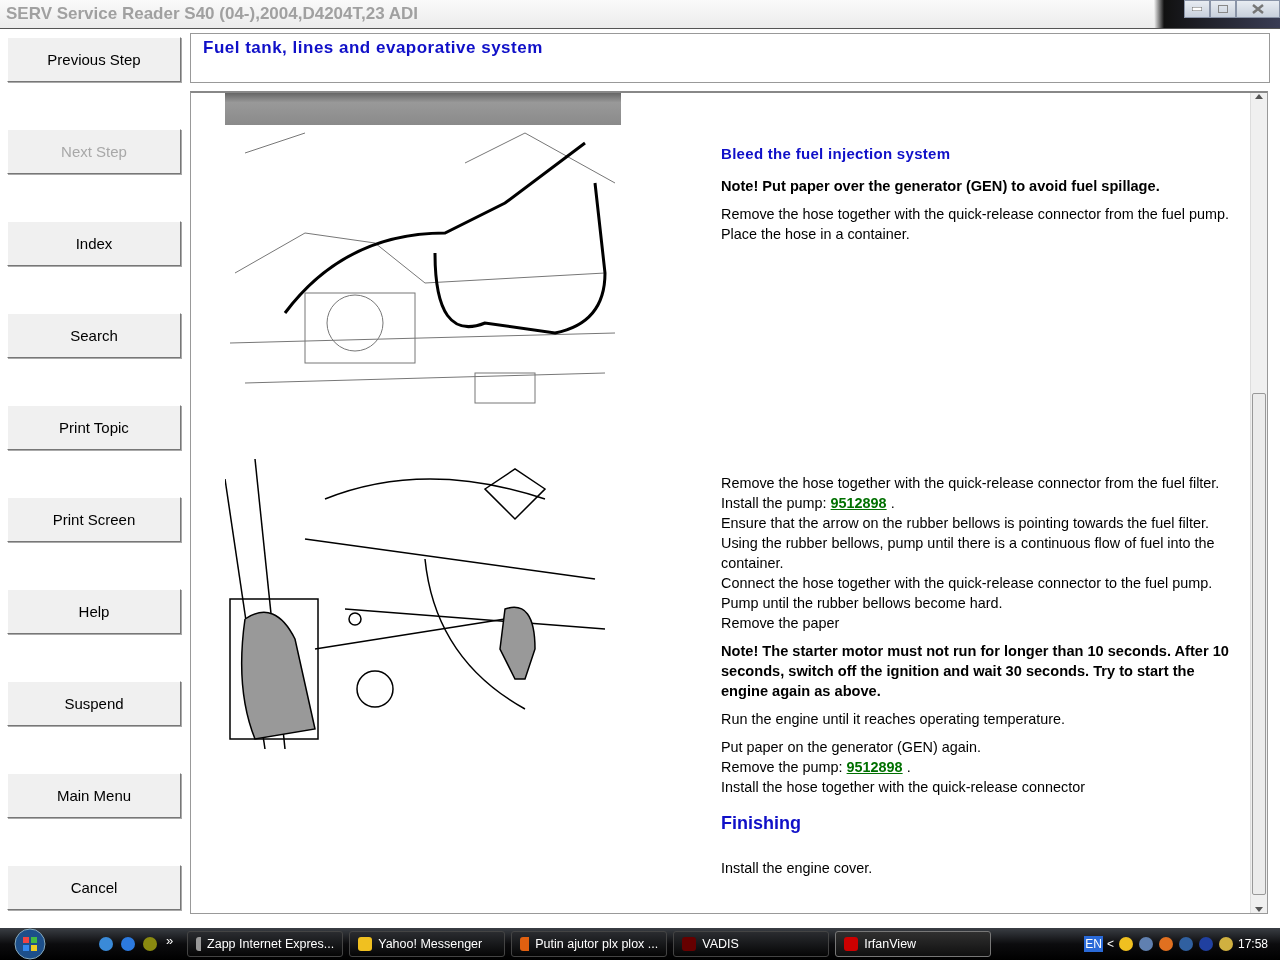 The height and width of the screenshot is (960, 1280). I want to click on section-heading: Bleed the fuel injection system, so click(836, 153).